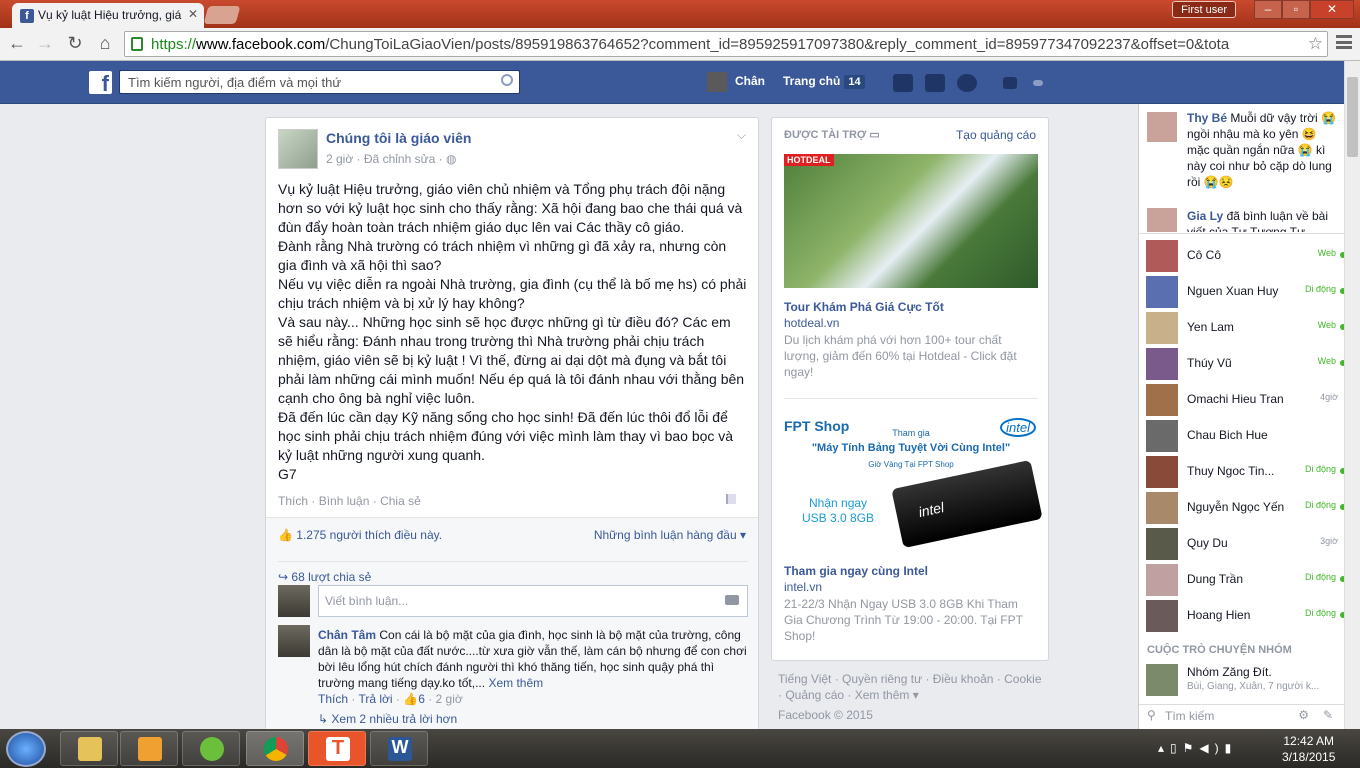 The width and height of the screenshot is (1360, 768). What do you see at coordinates (105, 43) in the screenshot?
I see `home-icon: ⌂` at bounding box center [105, 43].